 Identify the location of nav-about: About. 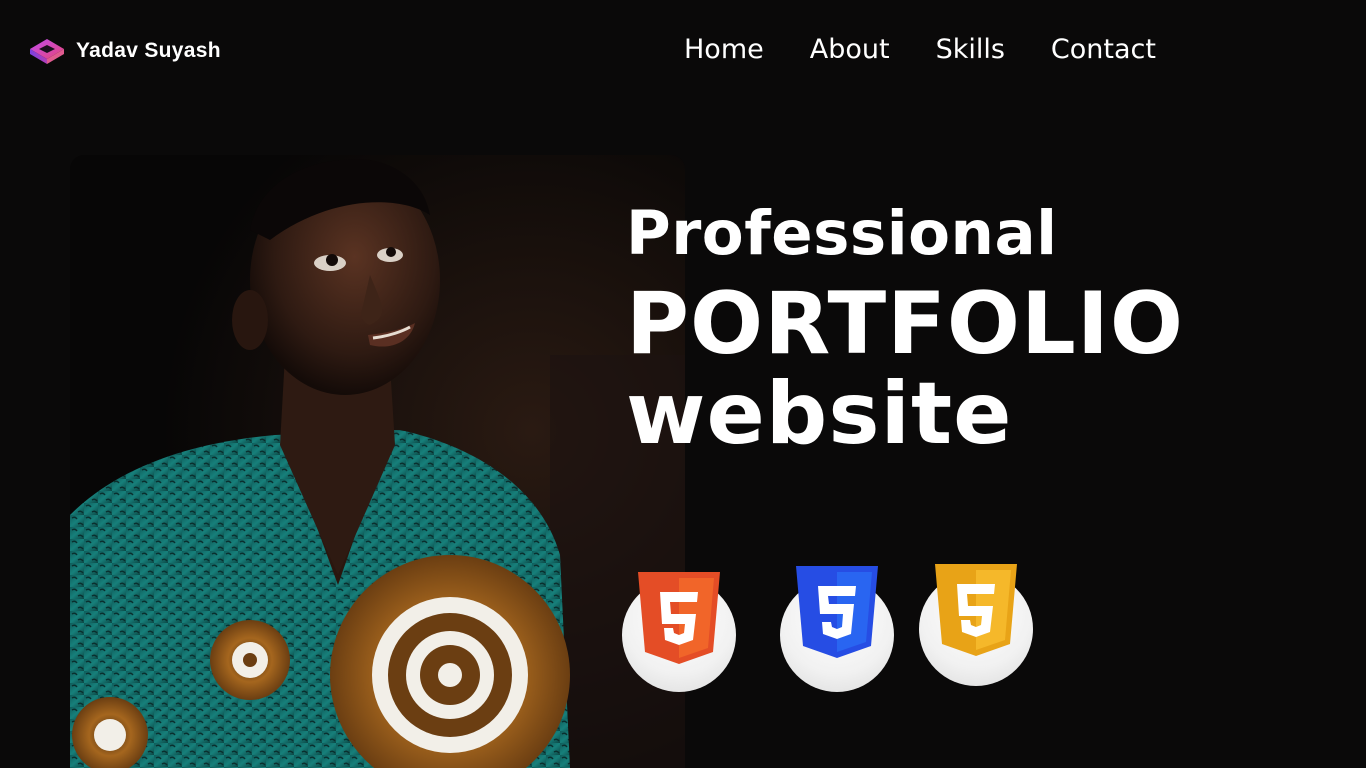
(850, 50).